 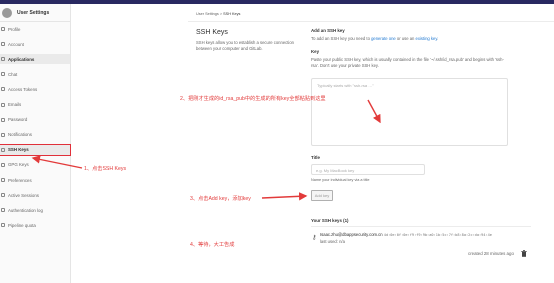 I want to click on arrow-step3, so click(x=284, y=196).